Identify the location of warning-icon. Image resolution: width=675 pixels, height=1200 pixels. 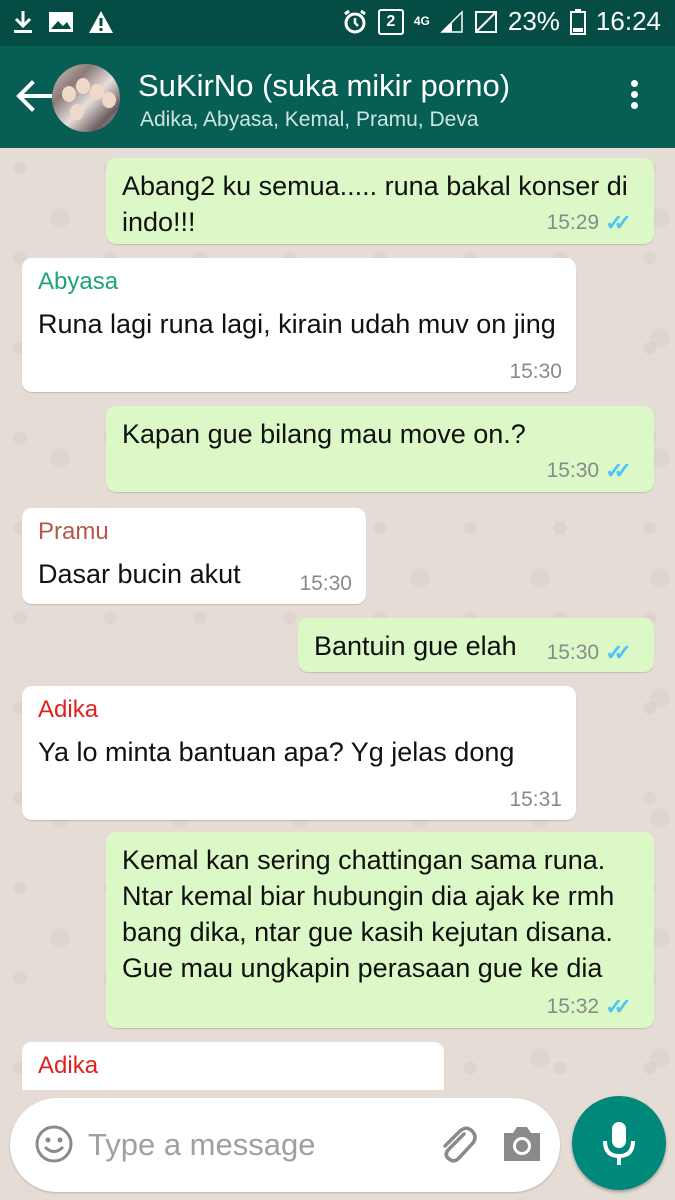
(101, 22).